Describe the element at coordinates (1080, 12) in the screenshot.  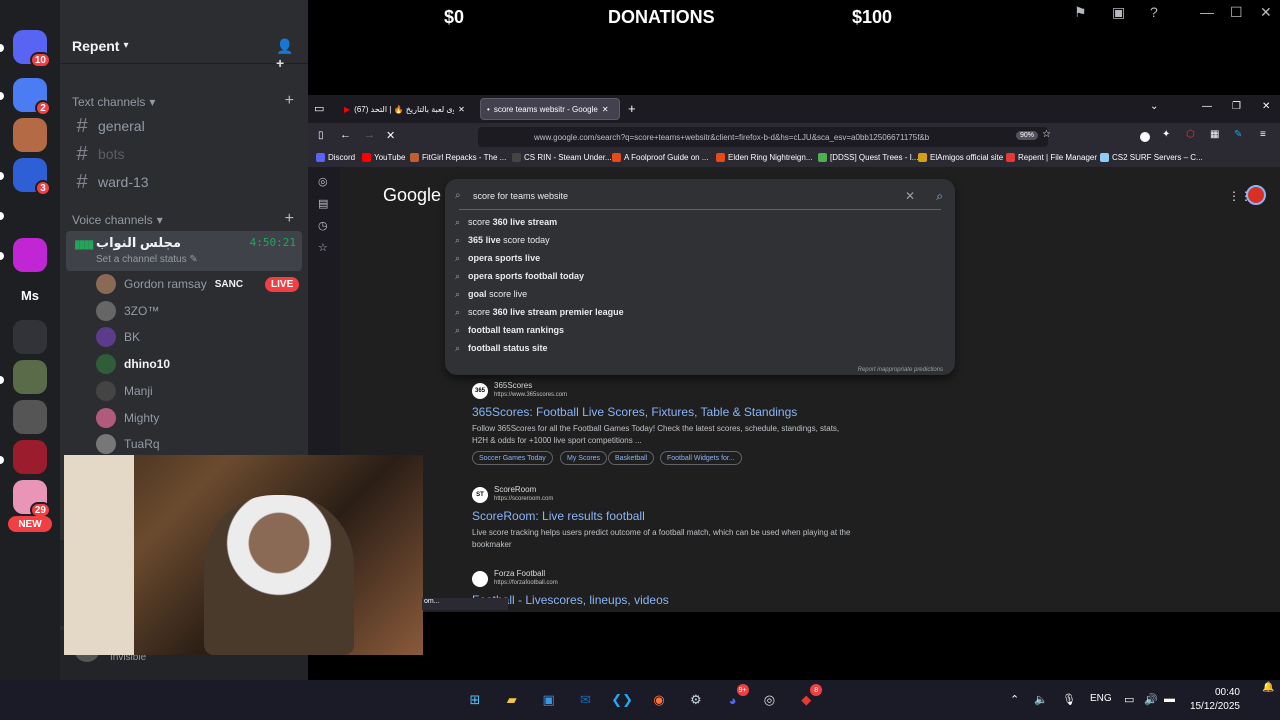
I see `flag-icon: ⚑` at that location.